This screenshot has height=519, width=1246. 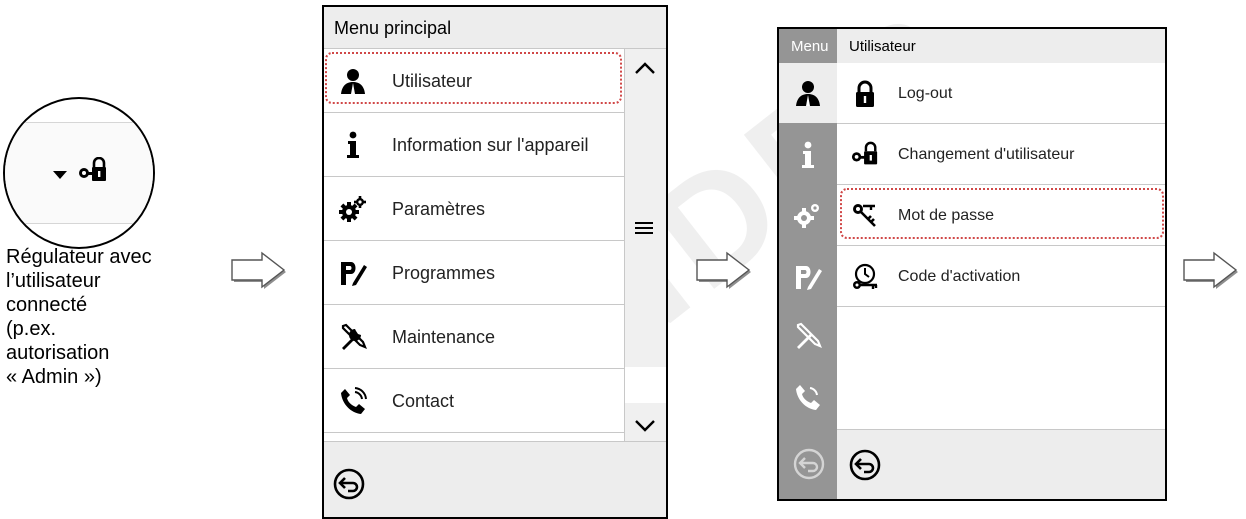 What do you see at coordinates (865, 276) in the screenshot?
I see `activation-code-icon` at bounding box center [865, 276].